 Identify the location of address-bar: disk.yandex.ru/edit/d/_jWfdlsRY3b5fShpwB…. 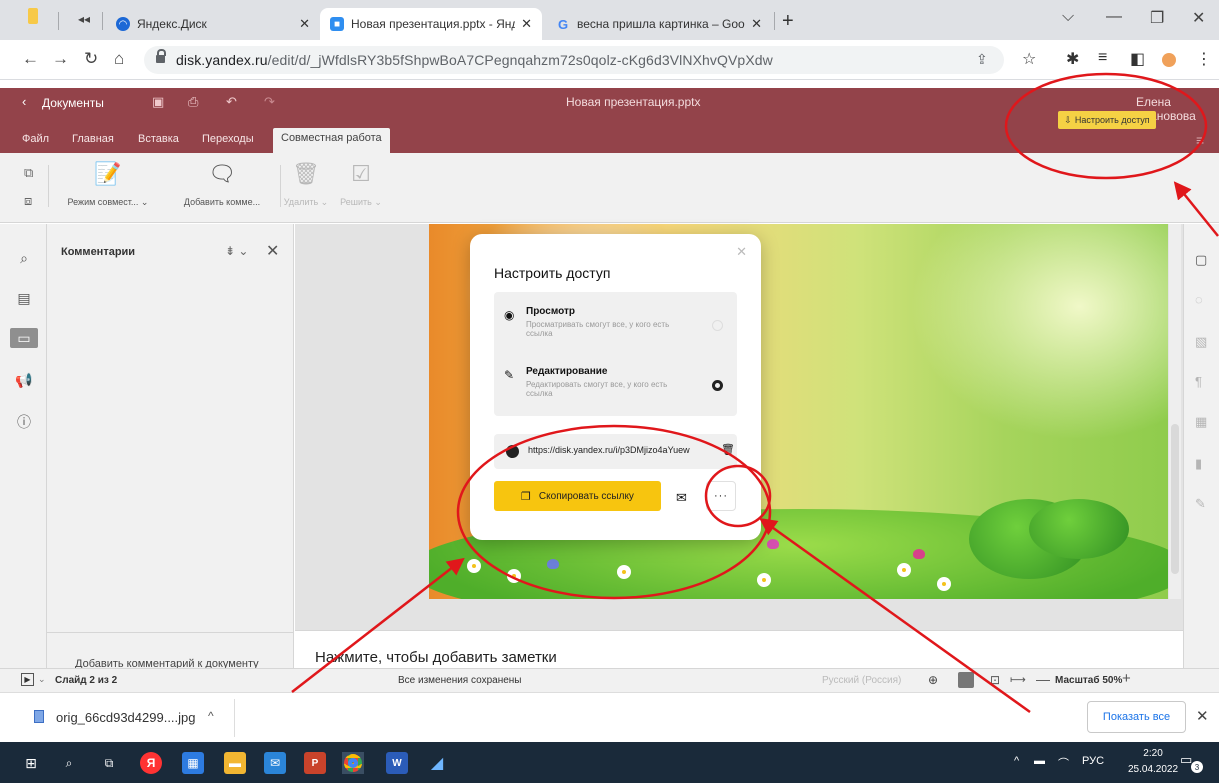
(574, 60).